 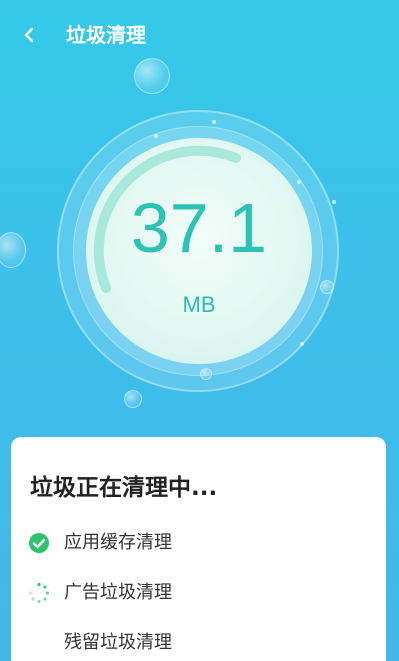 I want to click on page-title: 垃圾清理, so click(x=106, y=35).